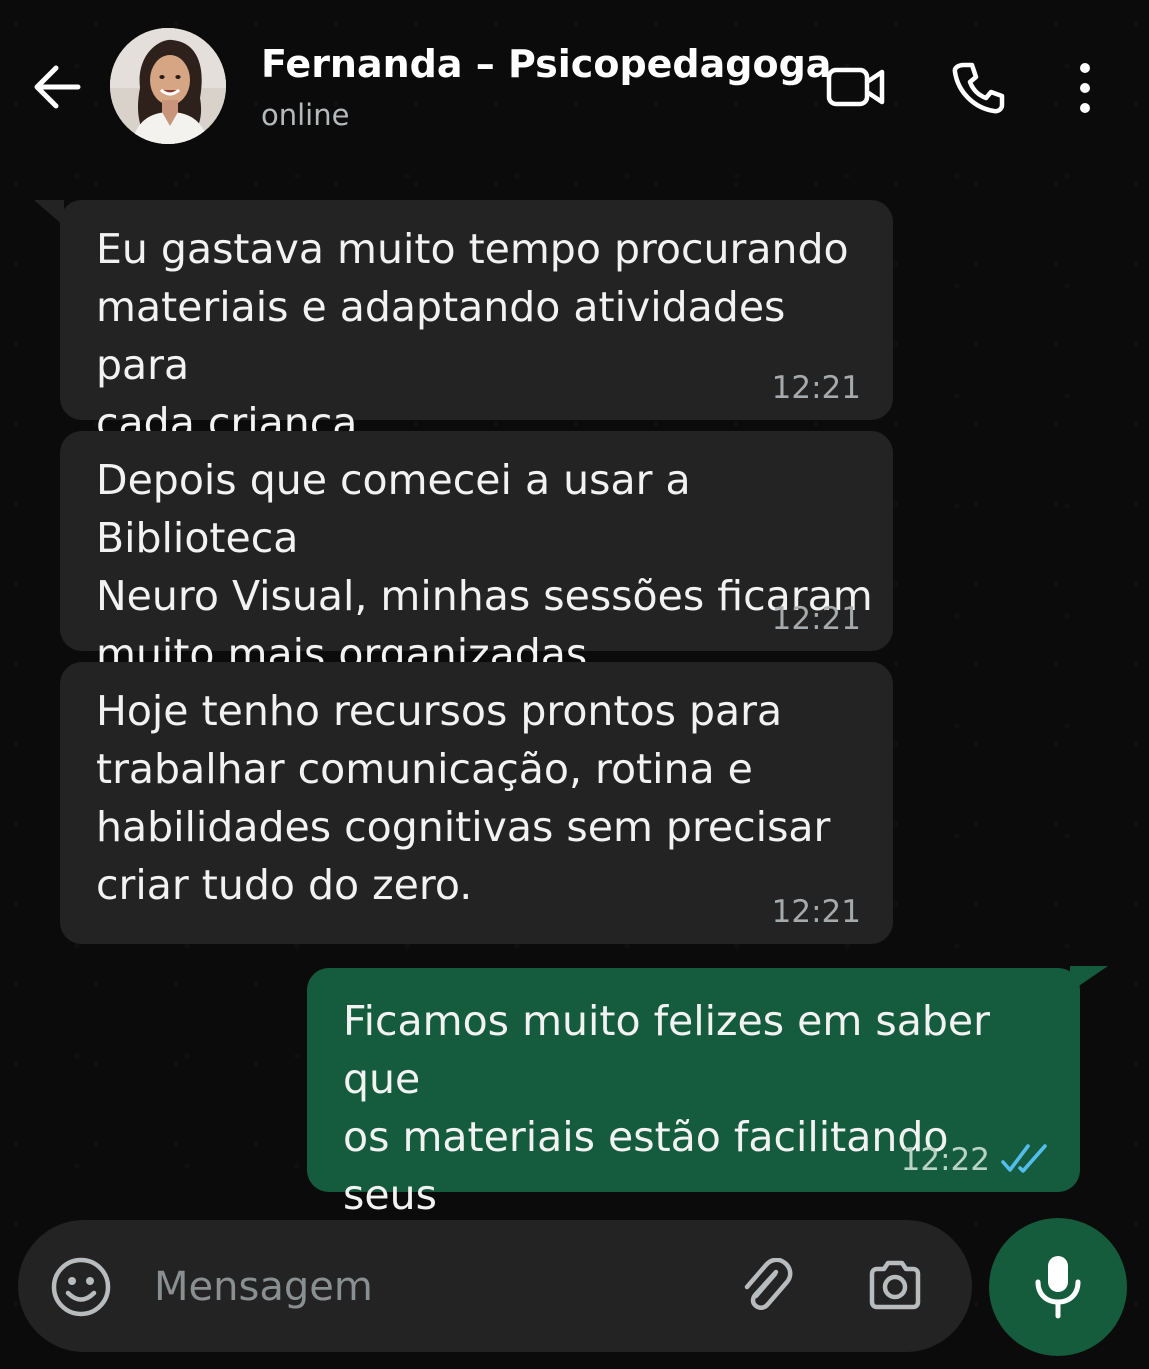 Image resolution: width=1149 pixels, height=1369 pixels. Describe the element at coordinates (1085, 88) in the screenshot. I see `more-options-icon` at that location.